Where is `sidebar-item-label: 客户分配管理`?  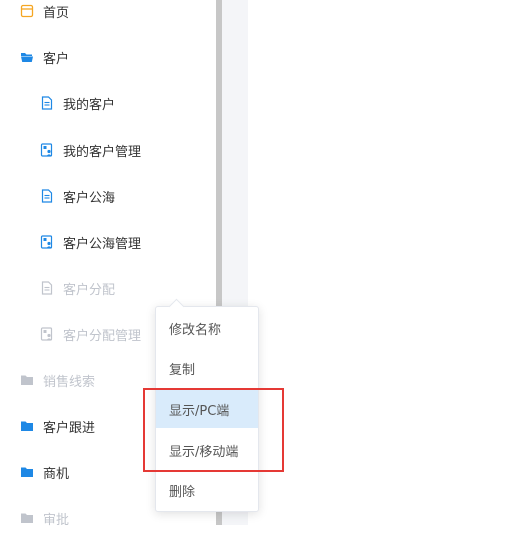 sidebar-item-label: 客户分配管理 is located at coordinates (102, 336).